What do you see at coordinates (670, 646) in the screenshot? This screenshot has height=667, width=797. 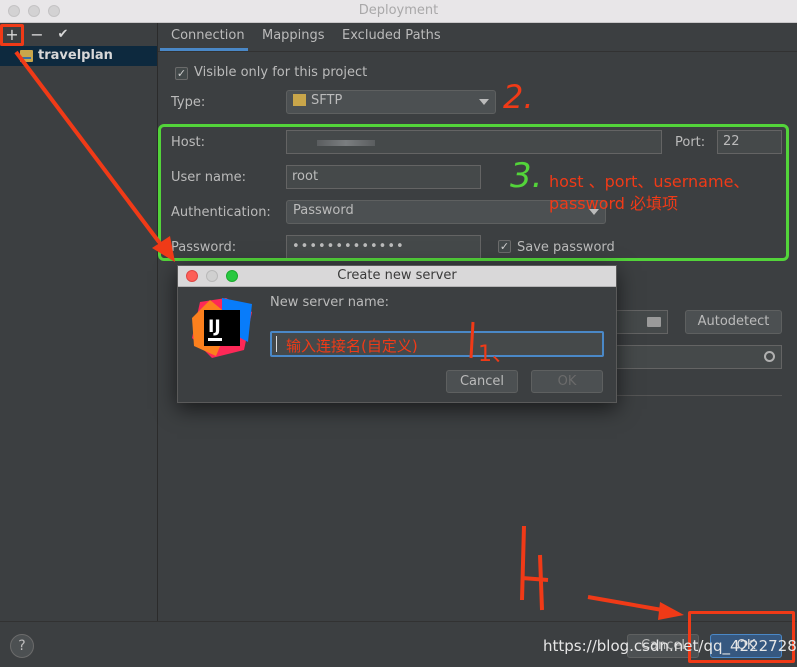 I see `watermark: https://blog.csdn.net/qq_42227281` at bounding box center [670, 646].